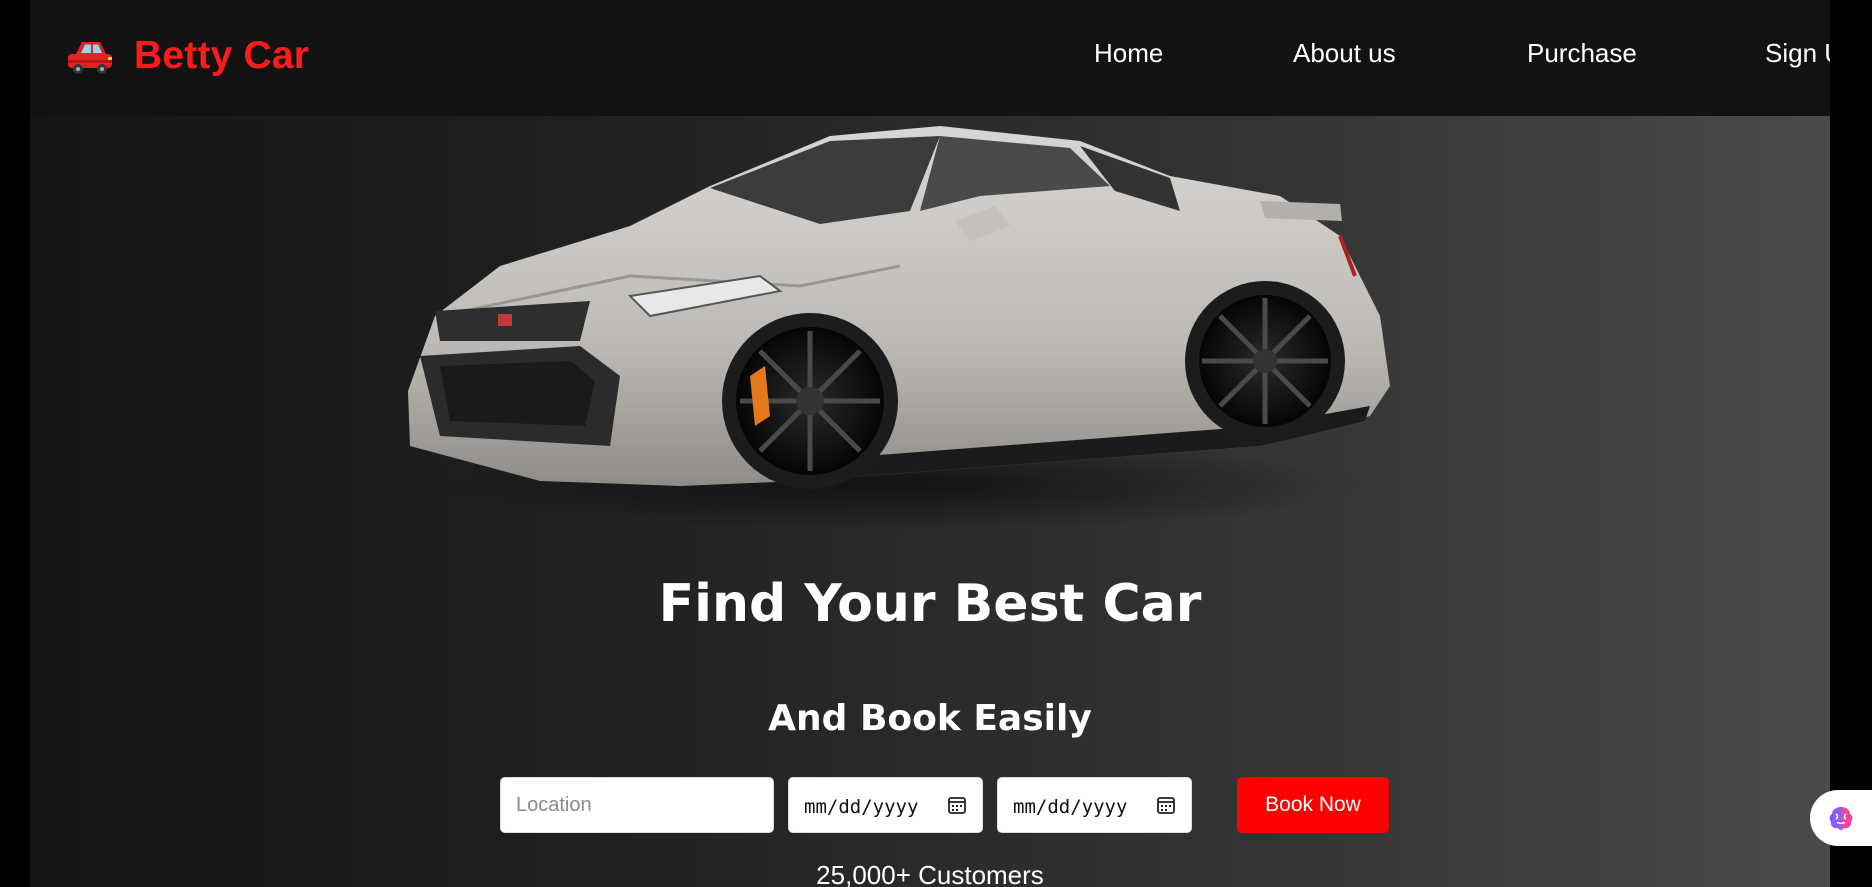 The image size is (1872, 887). I want to click on hero-title: Find Your Best Car, so click(930, 604).